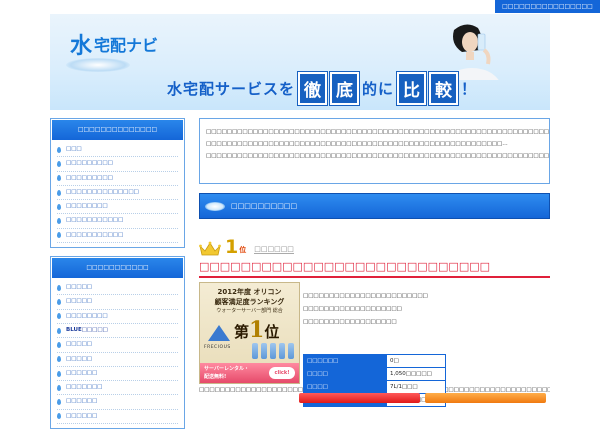 The height and width of the screenshot is (437, 600). I want to click on slogan-box1: 徹, so click(313, 88).